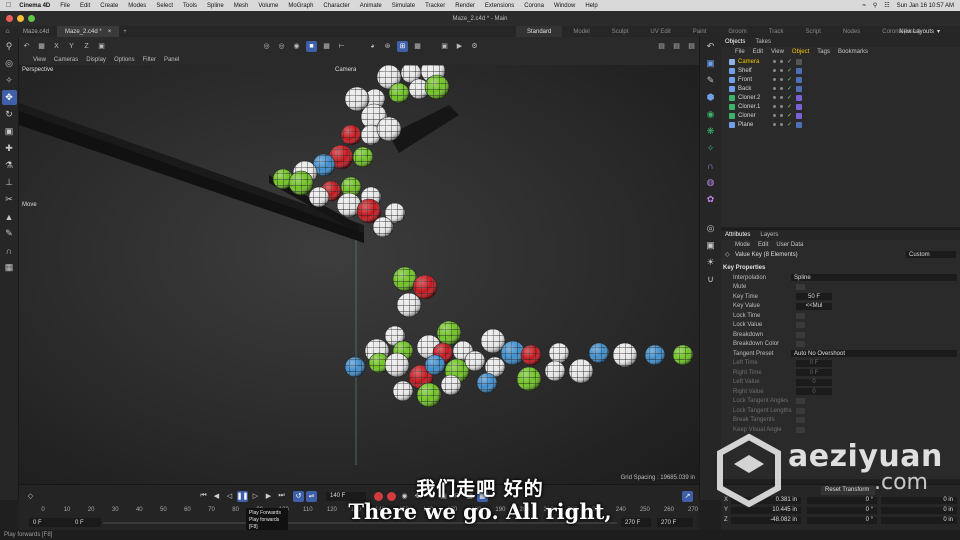  What do you see at coordinates (620, 31) in the screenshot?
I see `layout-tab-sculpt: Sculpt` at bounding box center [620, 31].